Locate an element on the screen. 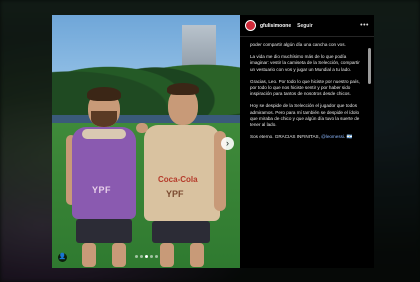  avatar is located at coordinates (250, 25).